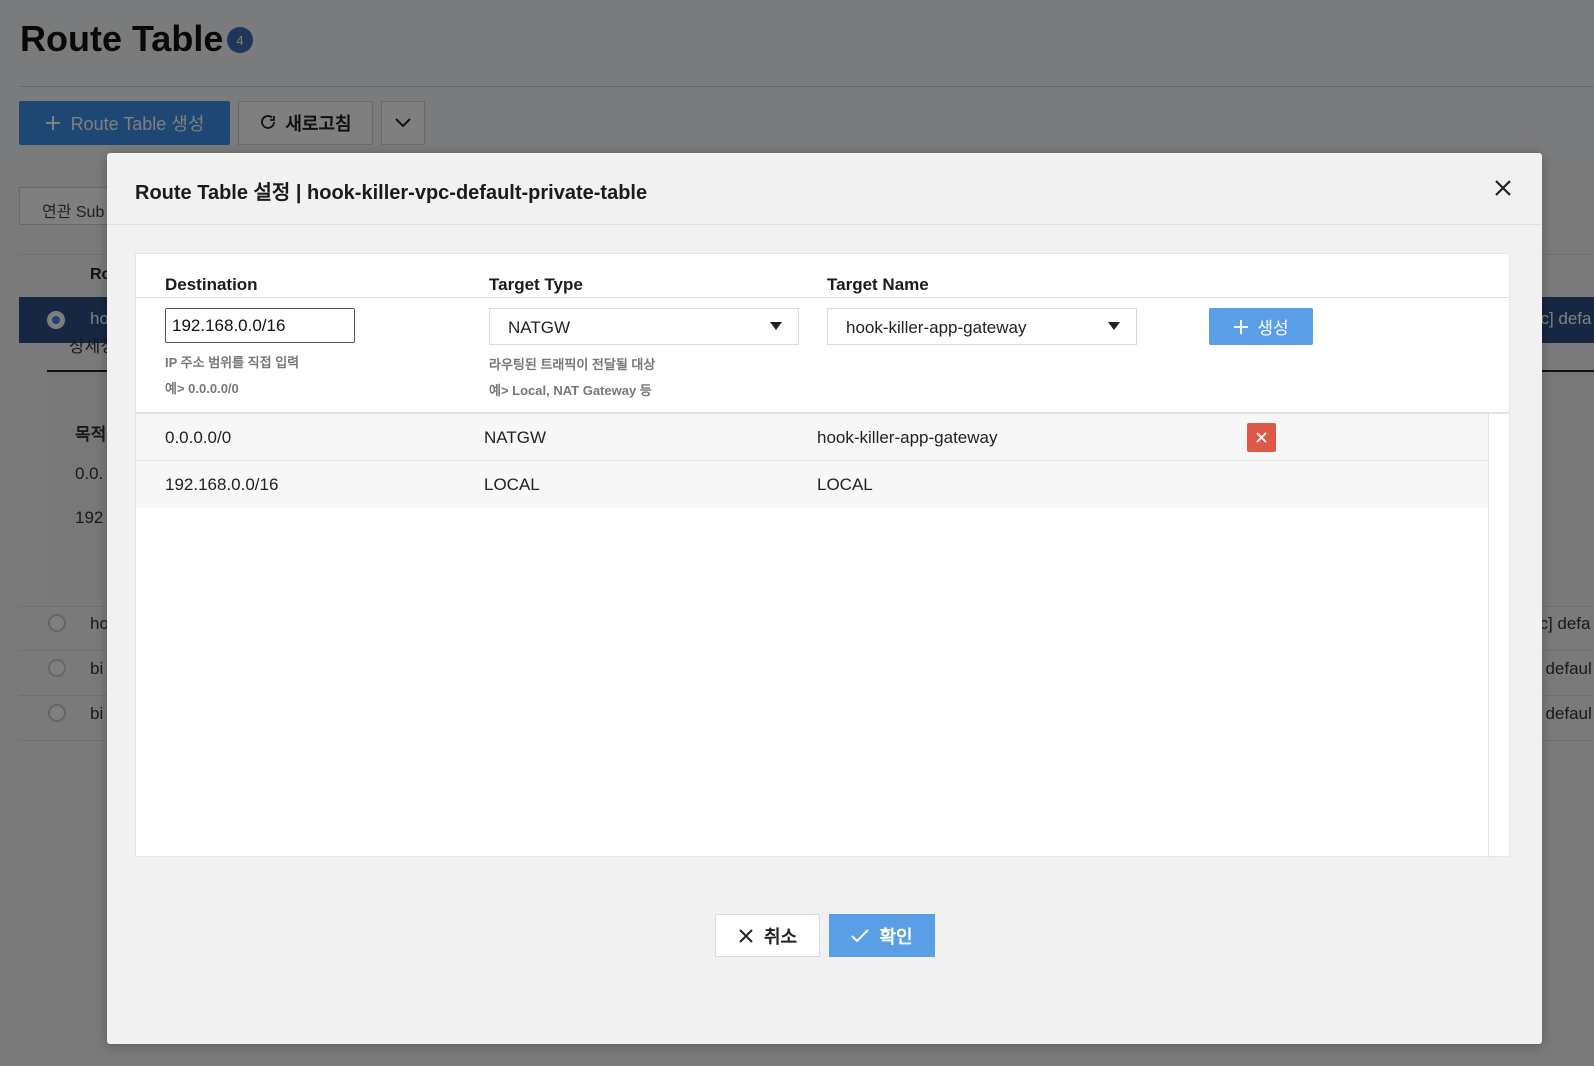  Describe the element at coordinates (515, 437) in the screenshot. I see `route-target-type: NATGW` at that location.